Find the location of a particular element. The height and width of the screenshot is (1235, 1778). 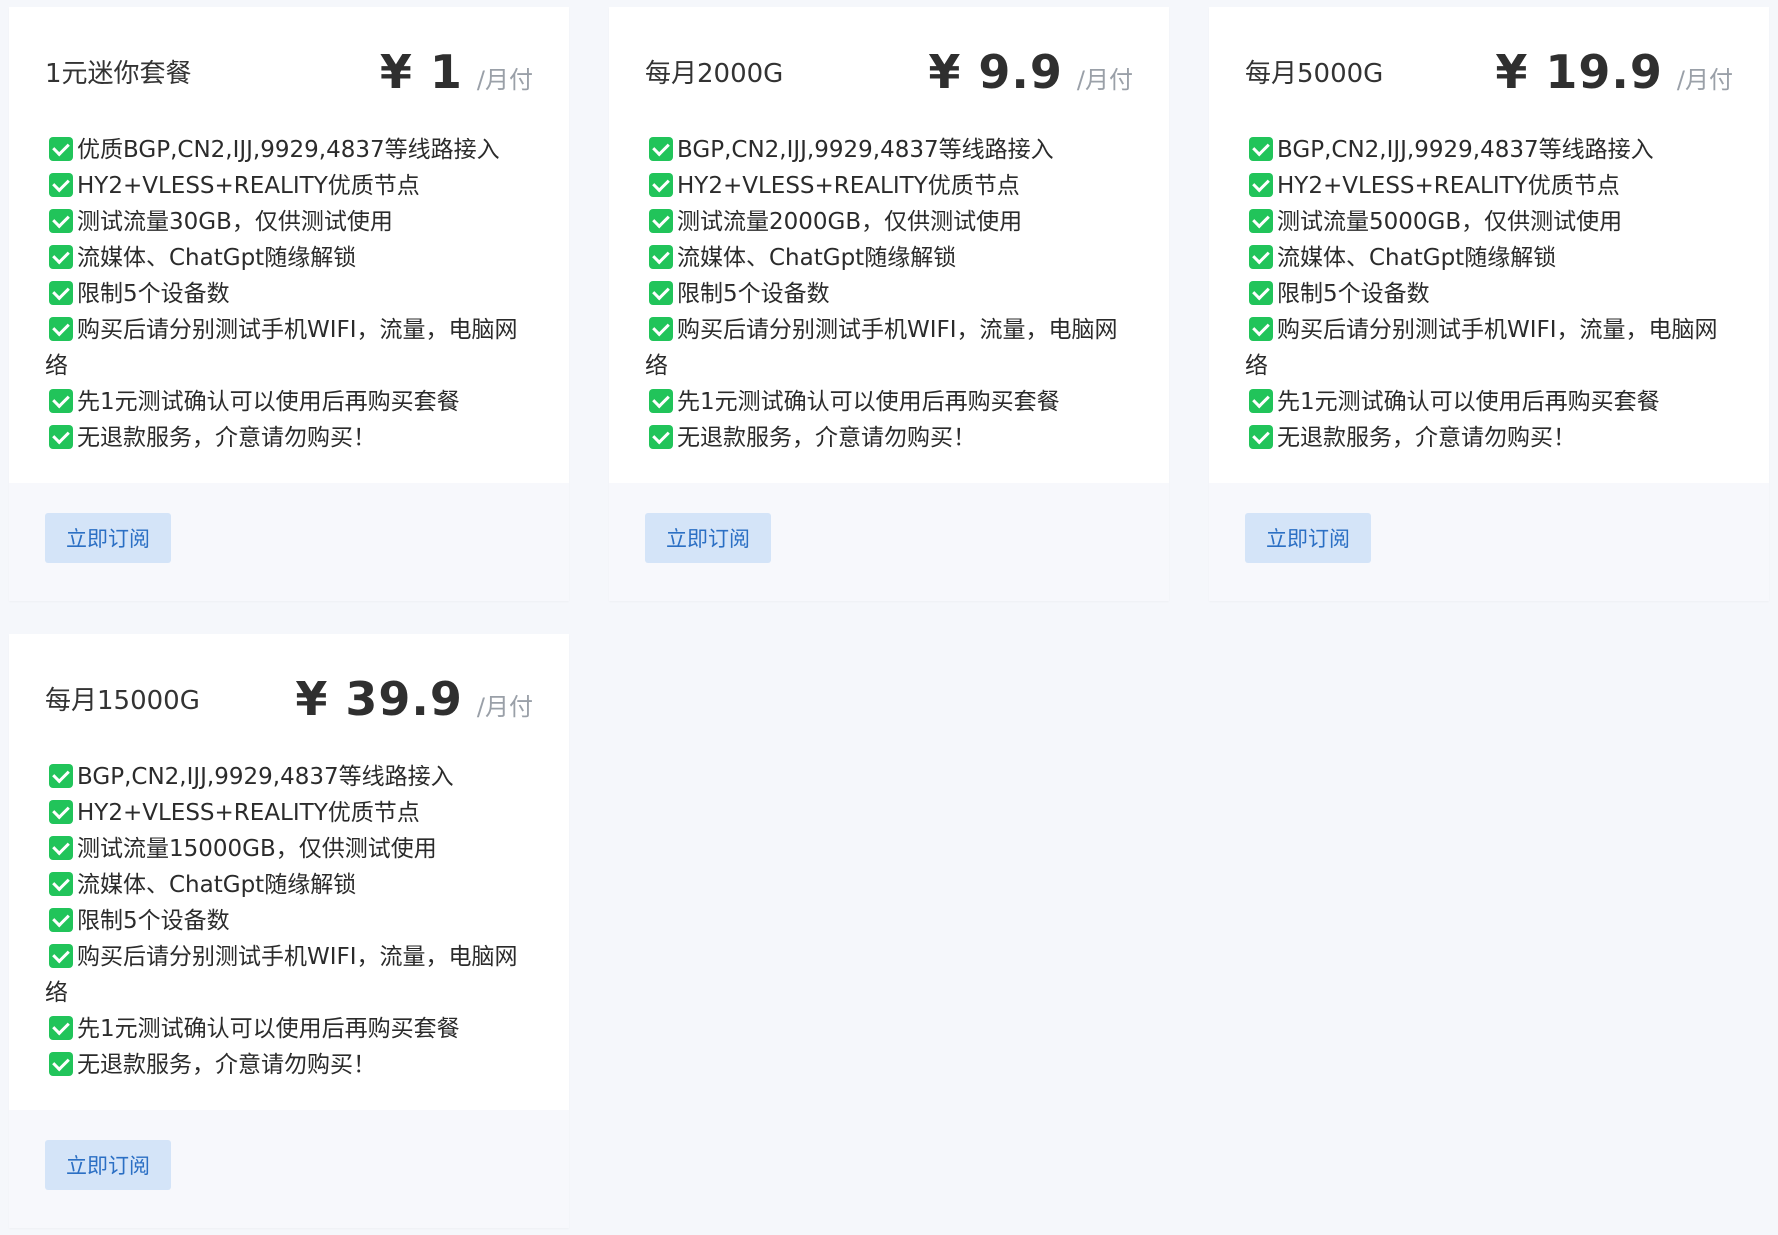

feature-item: 测试流量30GB，仅供测试使用 is located at coordinates (289, 222).